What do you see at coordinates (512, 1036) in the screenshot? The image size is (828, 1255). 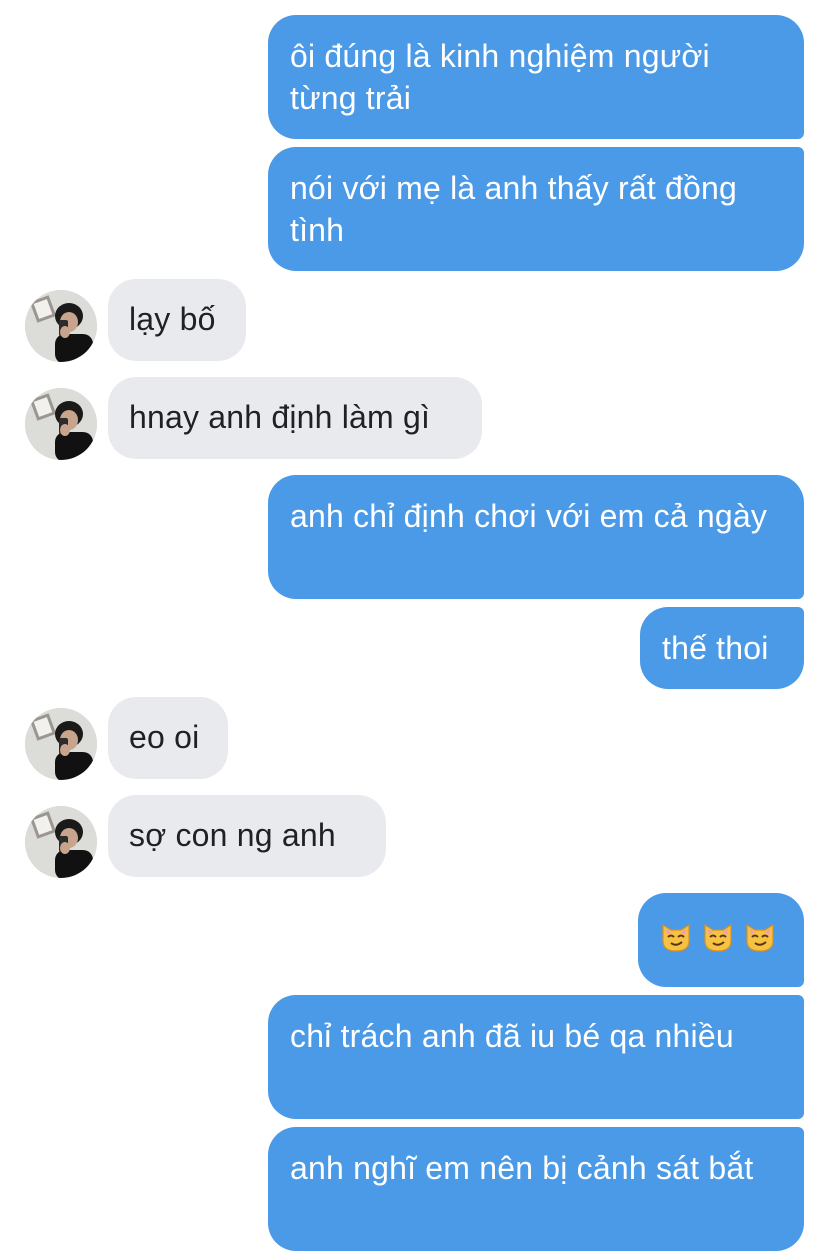 I see `message-text: chỉ trách anh đã iu bé qa nhiều` at bounding box center [512, 1036].